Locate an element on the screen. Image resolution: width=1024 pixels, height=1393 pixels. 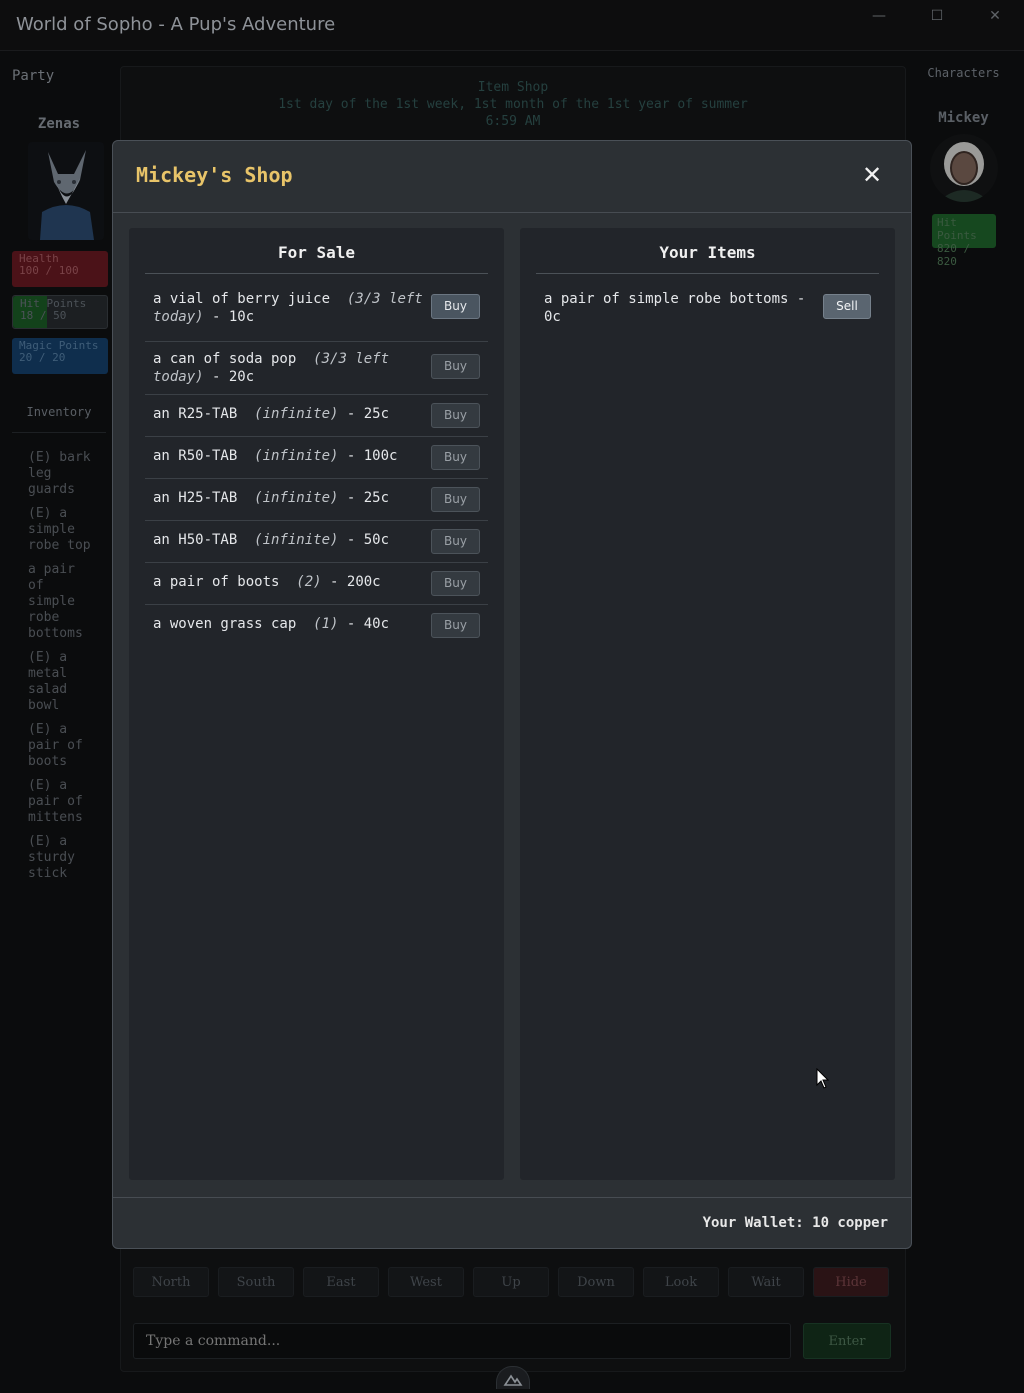
mouse-cursor-icon is located at coordinates (823, 1080).